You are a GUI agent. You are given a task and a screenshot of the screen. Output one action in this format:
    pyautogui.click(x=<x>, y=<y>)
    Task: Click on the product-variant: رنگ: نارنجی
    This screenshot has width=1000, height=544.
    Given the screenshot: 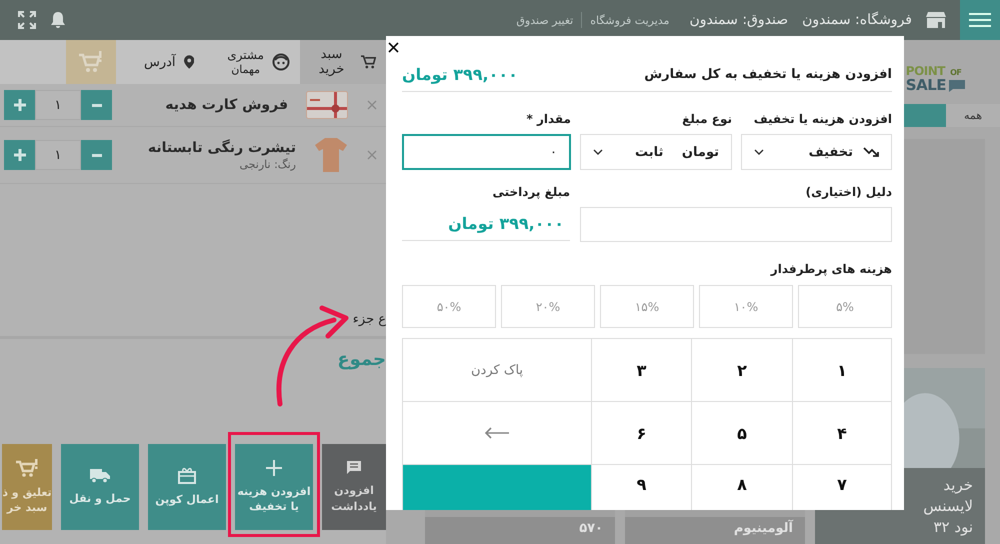 What is the action you would take?
    pyautogui.click(x=267, y=164)
    